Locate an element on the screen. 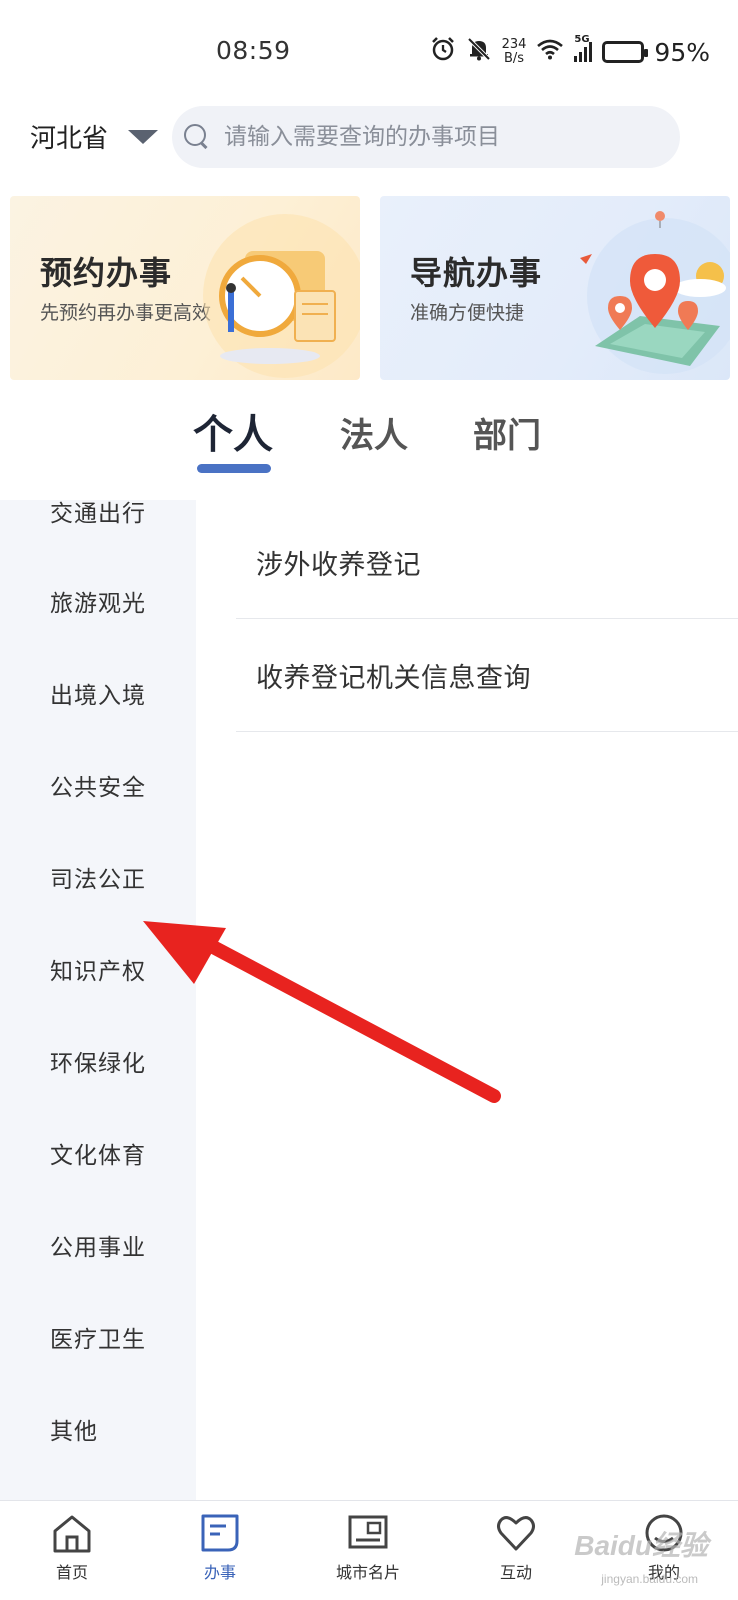 This screenshot has height=1600, width=738. status-icons: 234 B/s 5G 95% is located at coordinates (570, 51).